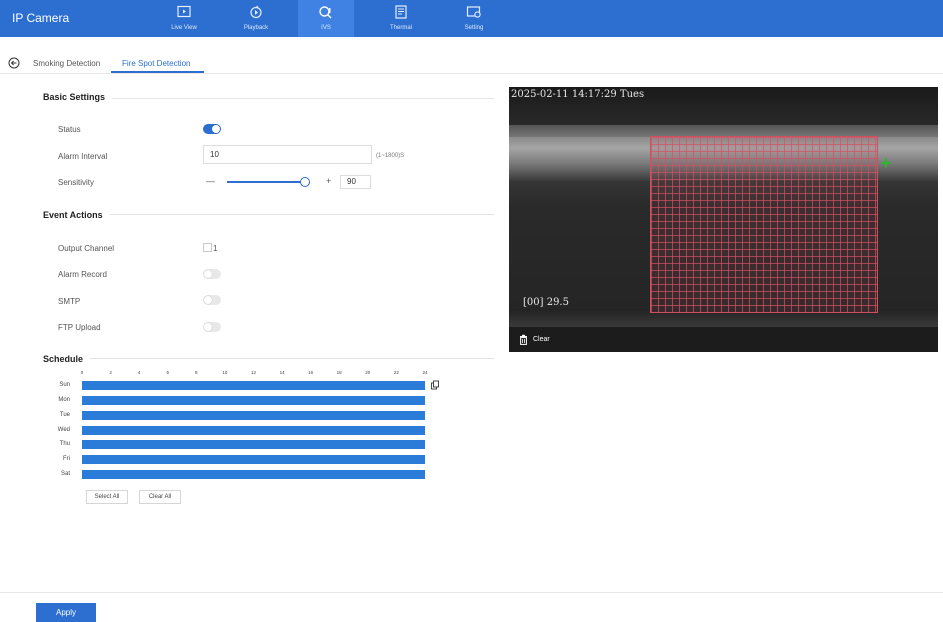  What do you see at coordinates (541, 339) in the screenshot?
I see `clear-button-label: Clear` at bounding box center [541, 339].